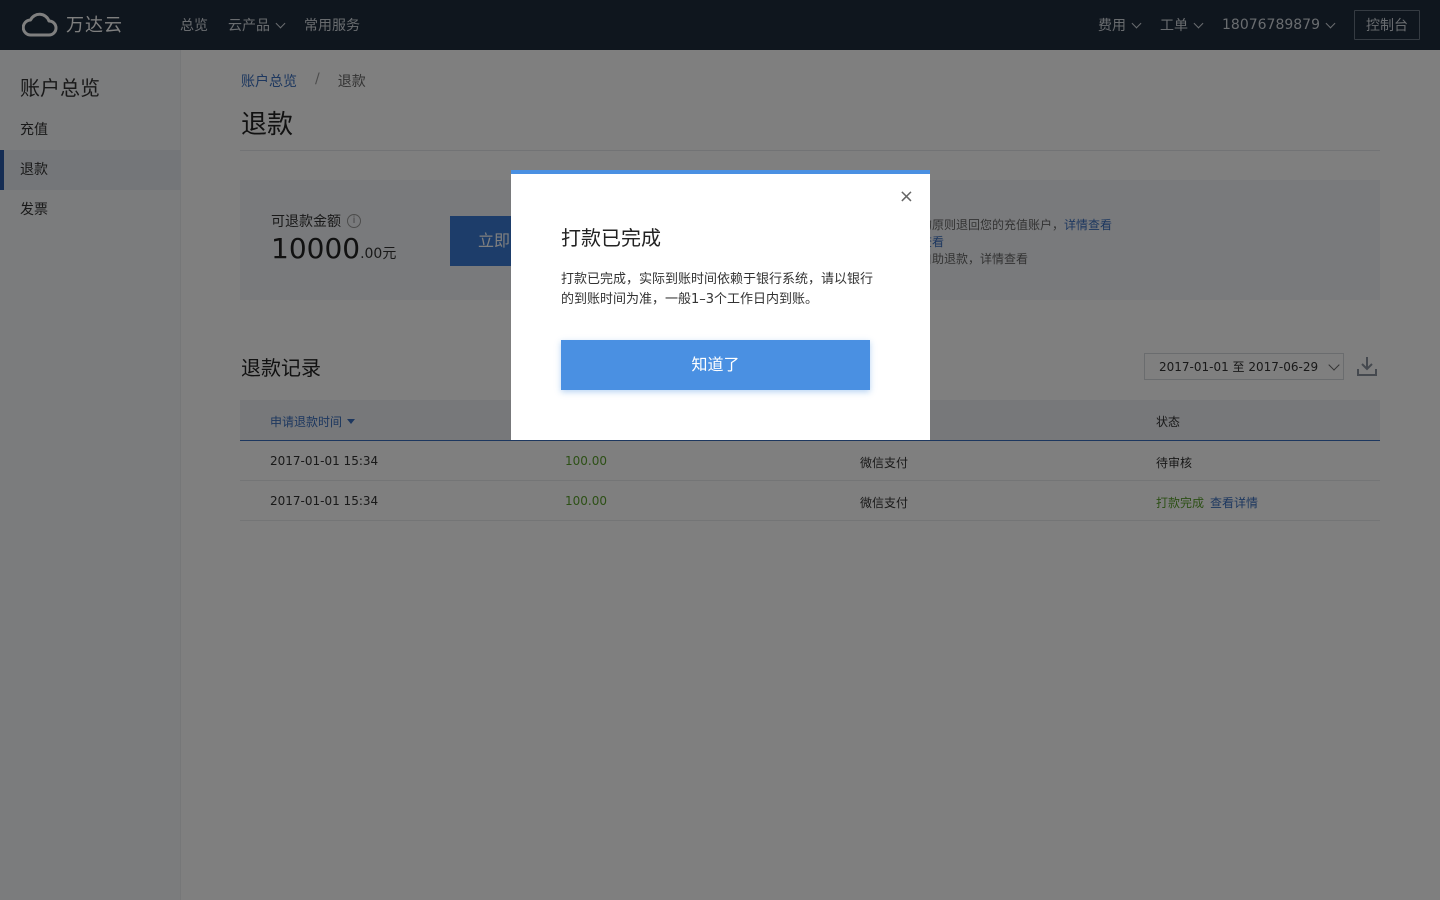  Describe the element at coordinates (906, 197) in the screenshot. I see `close-icon: ×` at that location.